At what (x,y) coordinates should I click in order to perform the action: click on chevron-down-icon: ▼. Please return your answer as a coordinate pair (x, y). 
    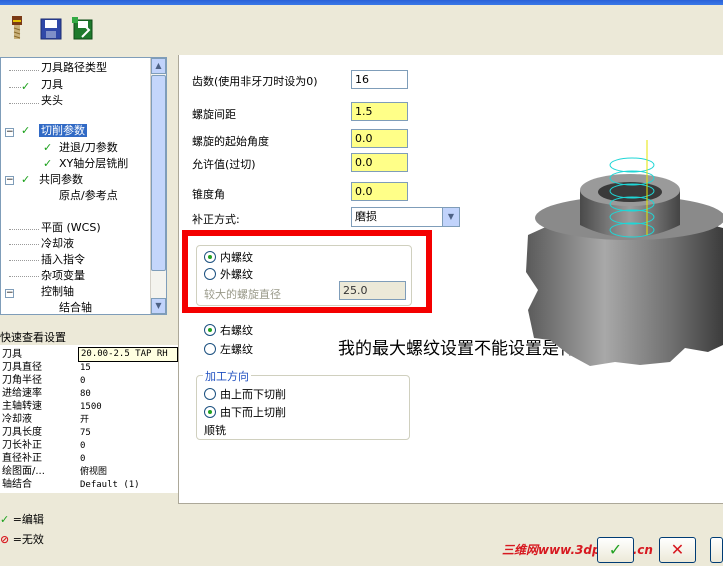
    Looking at the image, I should click on (450, 217).